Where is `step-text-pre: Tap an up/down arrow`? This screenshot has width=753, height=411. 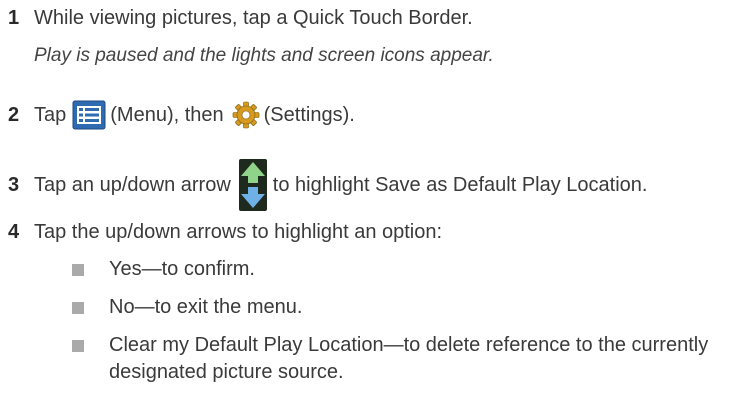 step-text-pre: Tap an up/down arrow is located at coordinates (132, 185).